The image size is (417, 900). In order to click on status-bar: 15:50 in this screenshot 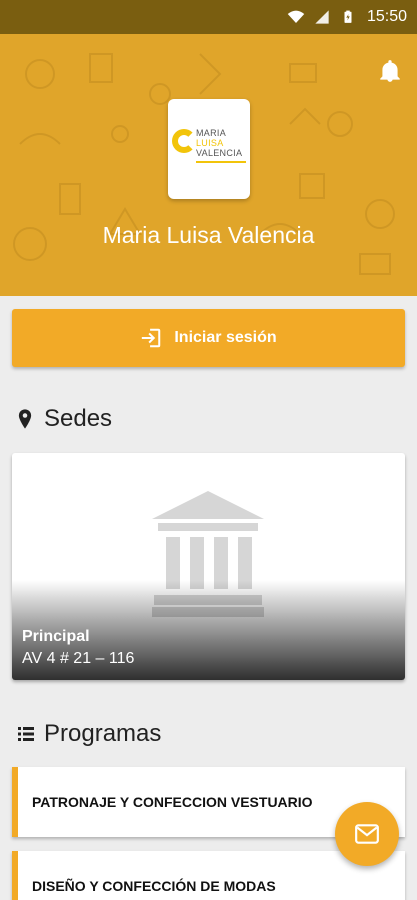, I will do `click(208, 17)`.